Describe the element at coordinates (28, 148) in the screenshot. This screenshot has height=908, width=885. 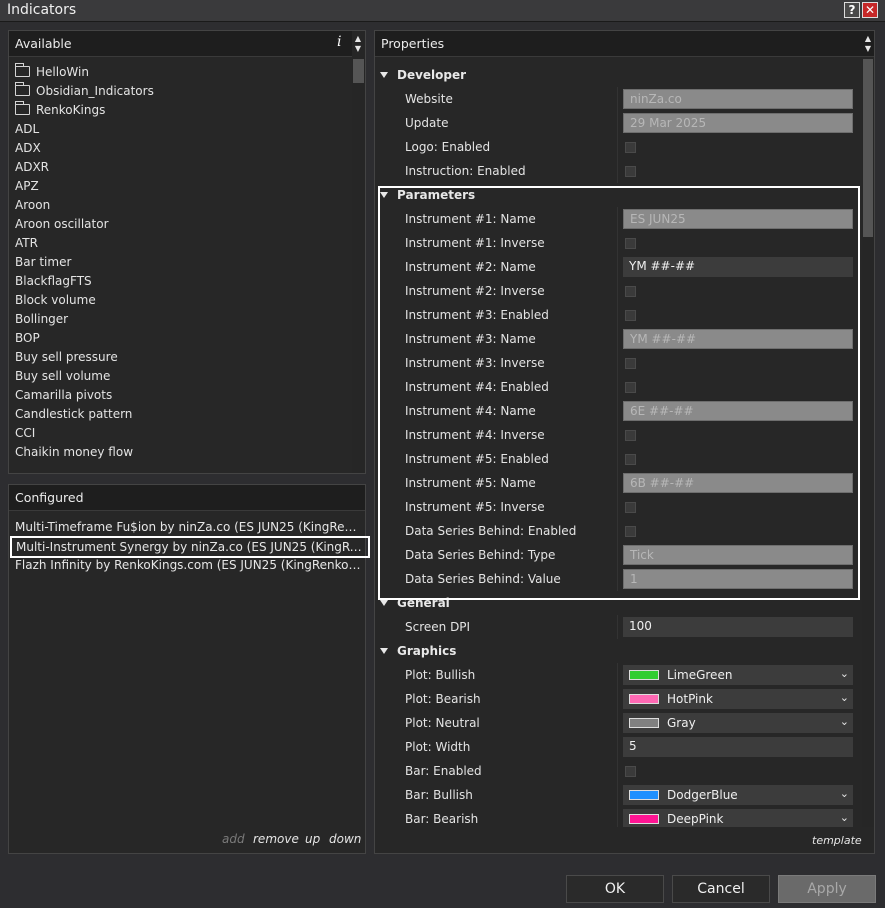
I see `available-item: ADX` at that location.